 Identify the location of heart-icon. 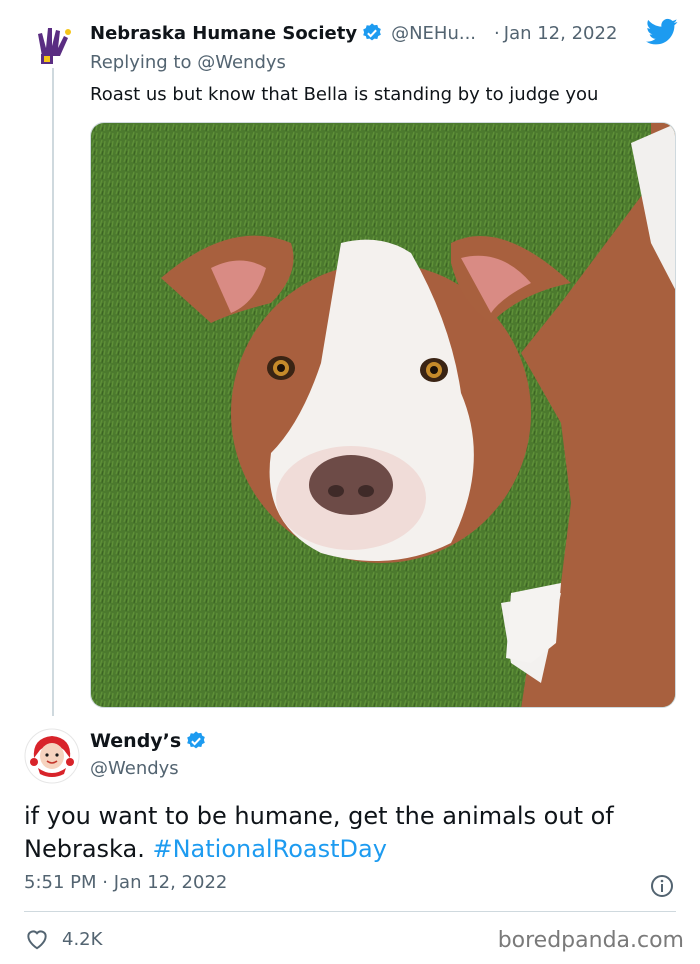
(37, 940).